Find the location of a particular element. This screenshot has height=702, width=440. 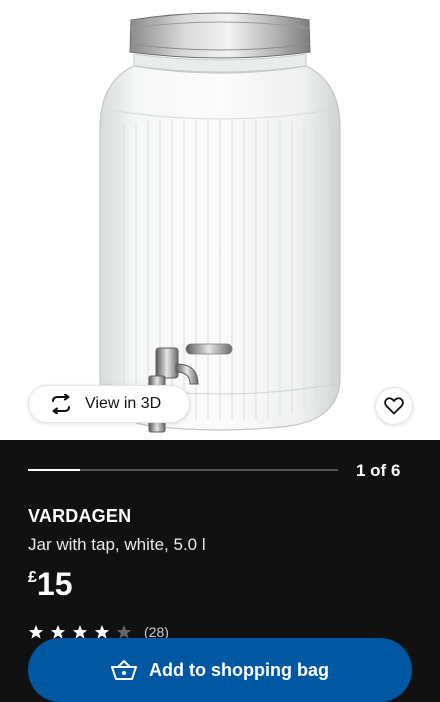

price-amount: 15 is located at coordinates (54, 584).